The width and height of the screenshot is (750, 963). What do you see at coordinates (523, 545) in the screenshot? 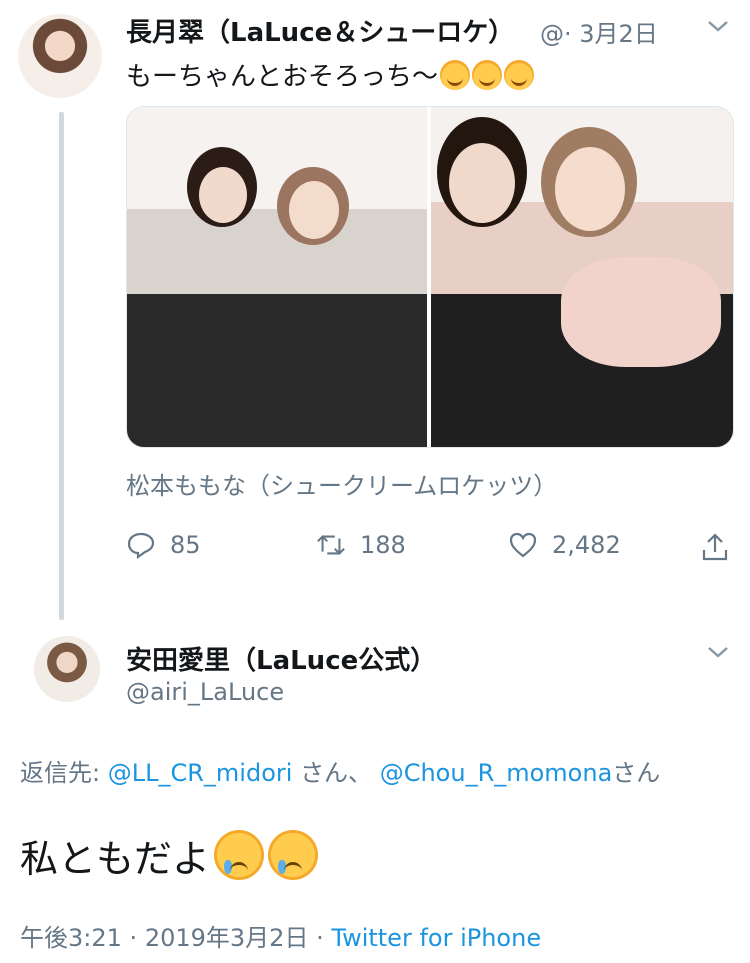
I see `heart-icon` at bounding box center [523, 545].